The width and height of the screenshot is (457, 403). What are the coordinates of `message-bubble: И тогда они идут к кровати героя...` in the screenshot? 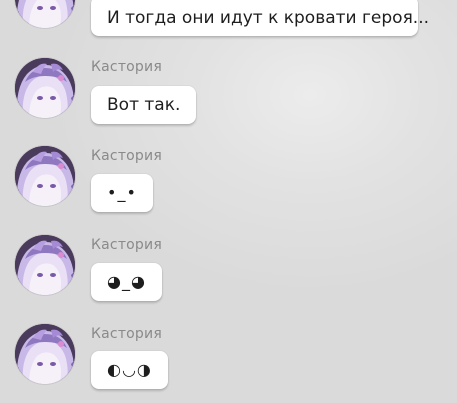 It's located at (260, 18).